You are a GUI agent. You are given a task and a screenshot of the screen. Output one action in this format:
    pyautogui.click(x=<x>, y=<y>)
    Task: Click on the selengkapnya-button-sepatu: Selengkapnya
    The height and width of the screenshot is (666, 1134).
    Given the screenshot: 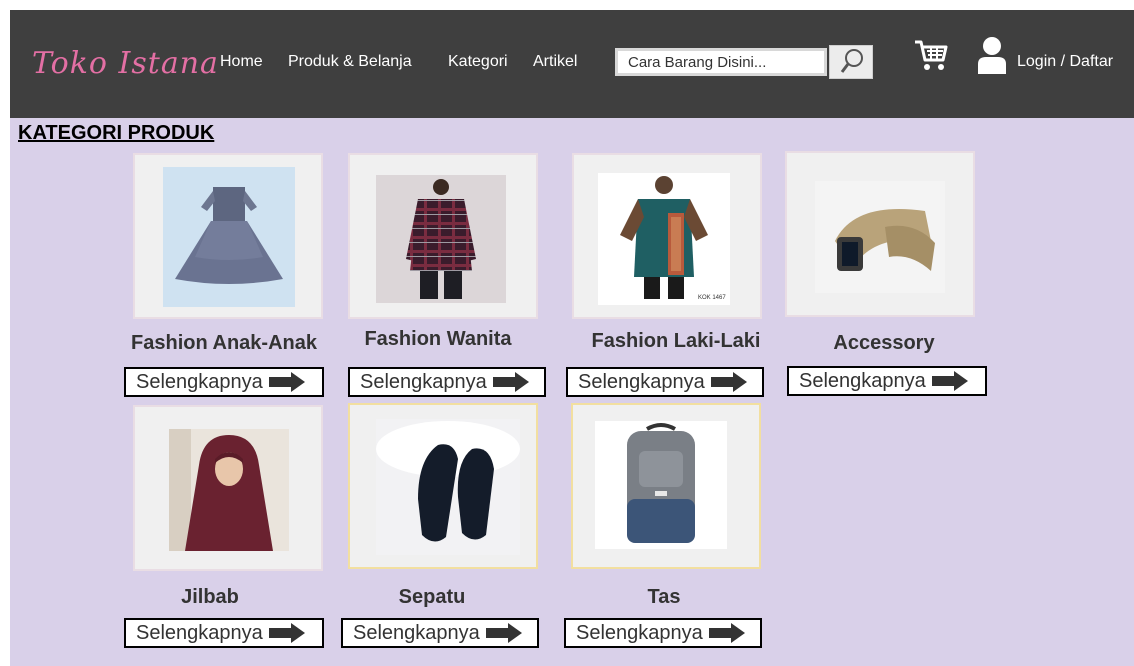 What is the action you would take?
    pyautogui.click(x=440, y=633)
    